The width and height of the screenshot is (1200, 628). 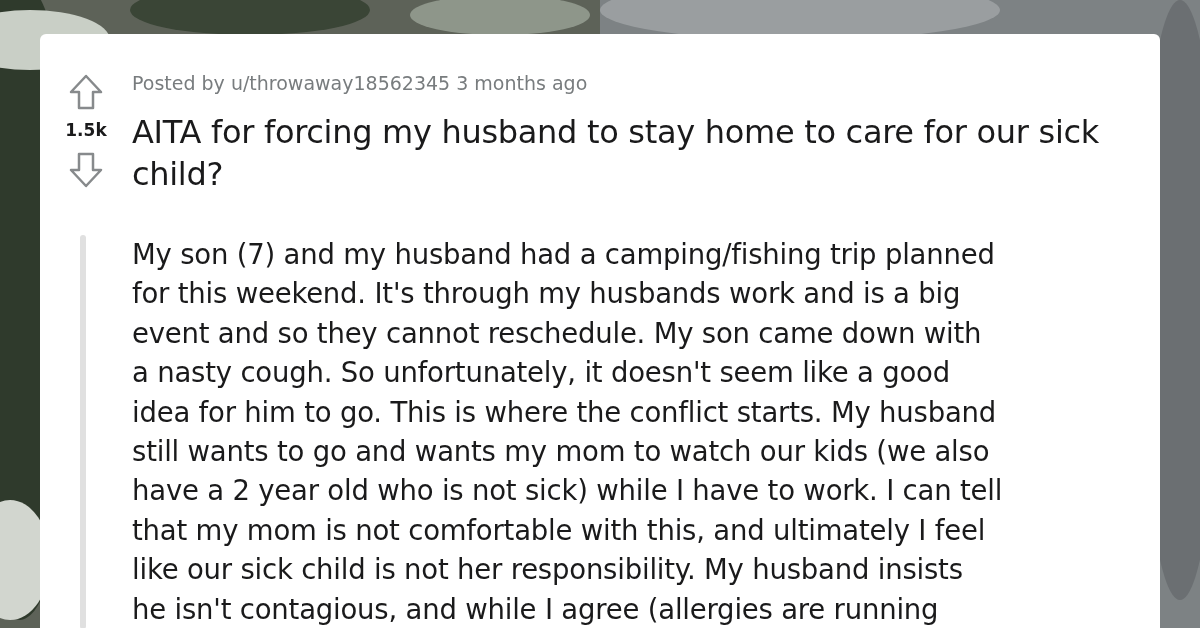 What do you see at coordinates (86, 92) in the screenshot?
I see `upvote-icon` at bounding box center [86, 92].